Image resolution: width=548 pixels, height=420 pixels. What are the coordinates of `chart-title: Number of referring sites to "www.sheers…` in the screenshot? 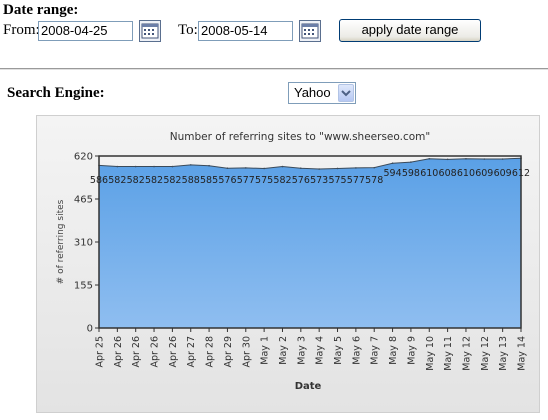 It's located at (300, 137).